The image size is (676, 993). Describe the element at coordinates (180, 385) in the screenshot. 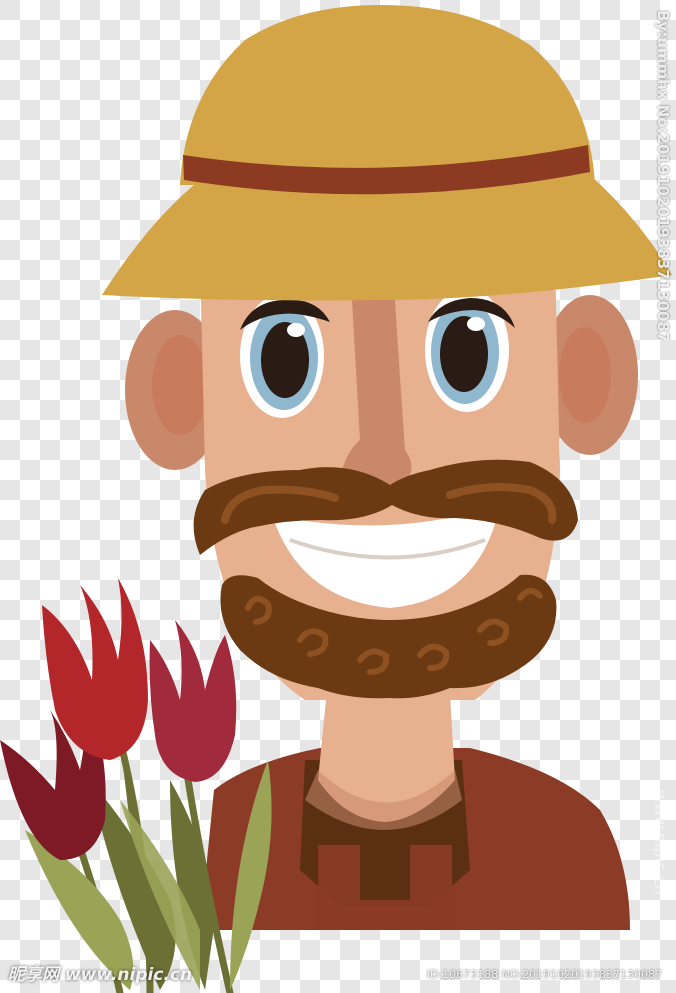

I see `left-ear-inner` at that location.